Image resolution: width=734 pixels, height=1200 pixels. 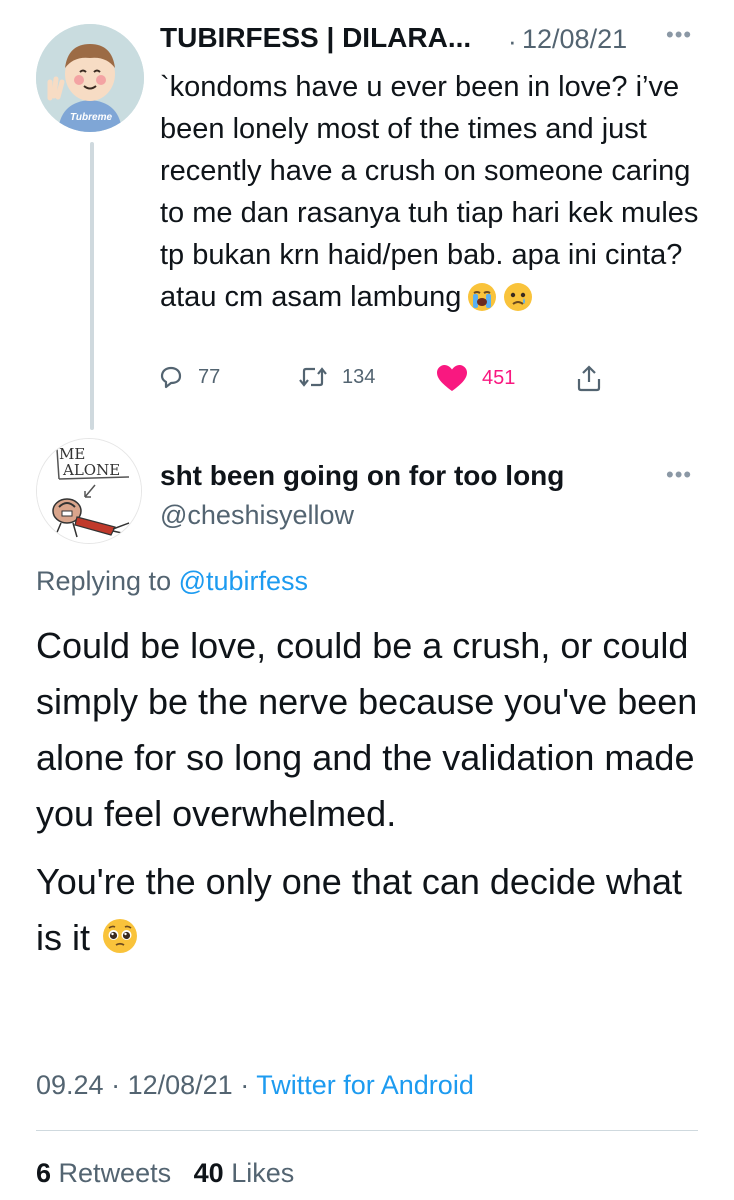 What do you see at coordinates (263, 1173) in the screenshot?
I see `likes-label: Likes` at bounding box center [263, 1173].